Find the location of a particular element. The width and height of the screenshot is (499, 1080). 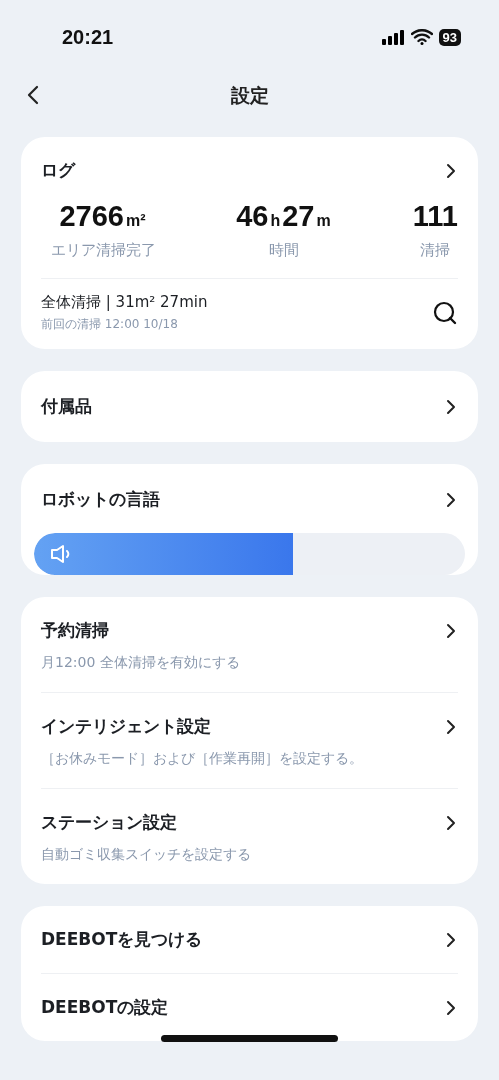

stat-label: 時間 is located at coordinates (284, 250).